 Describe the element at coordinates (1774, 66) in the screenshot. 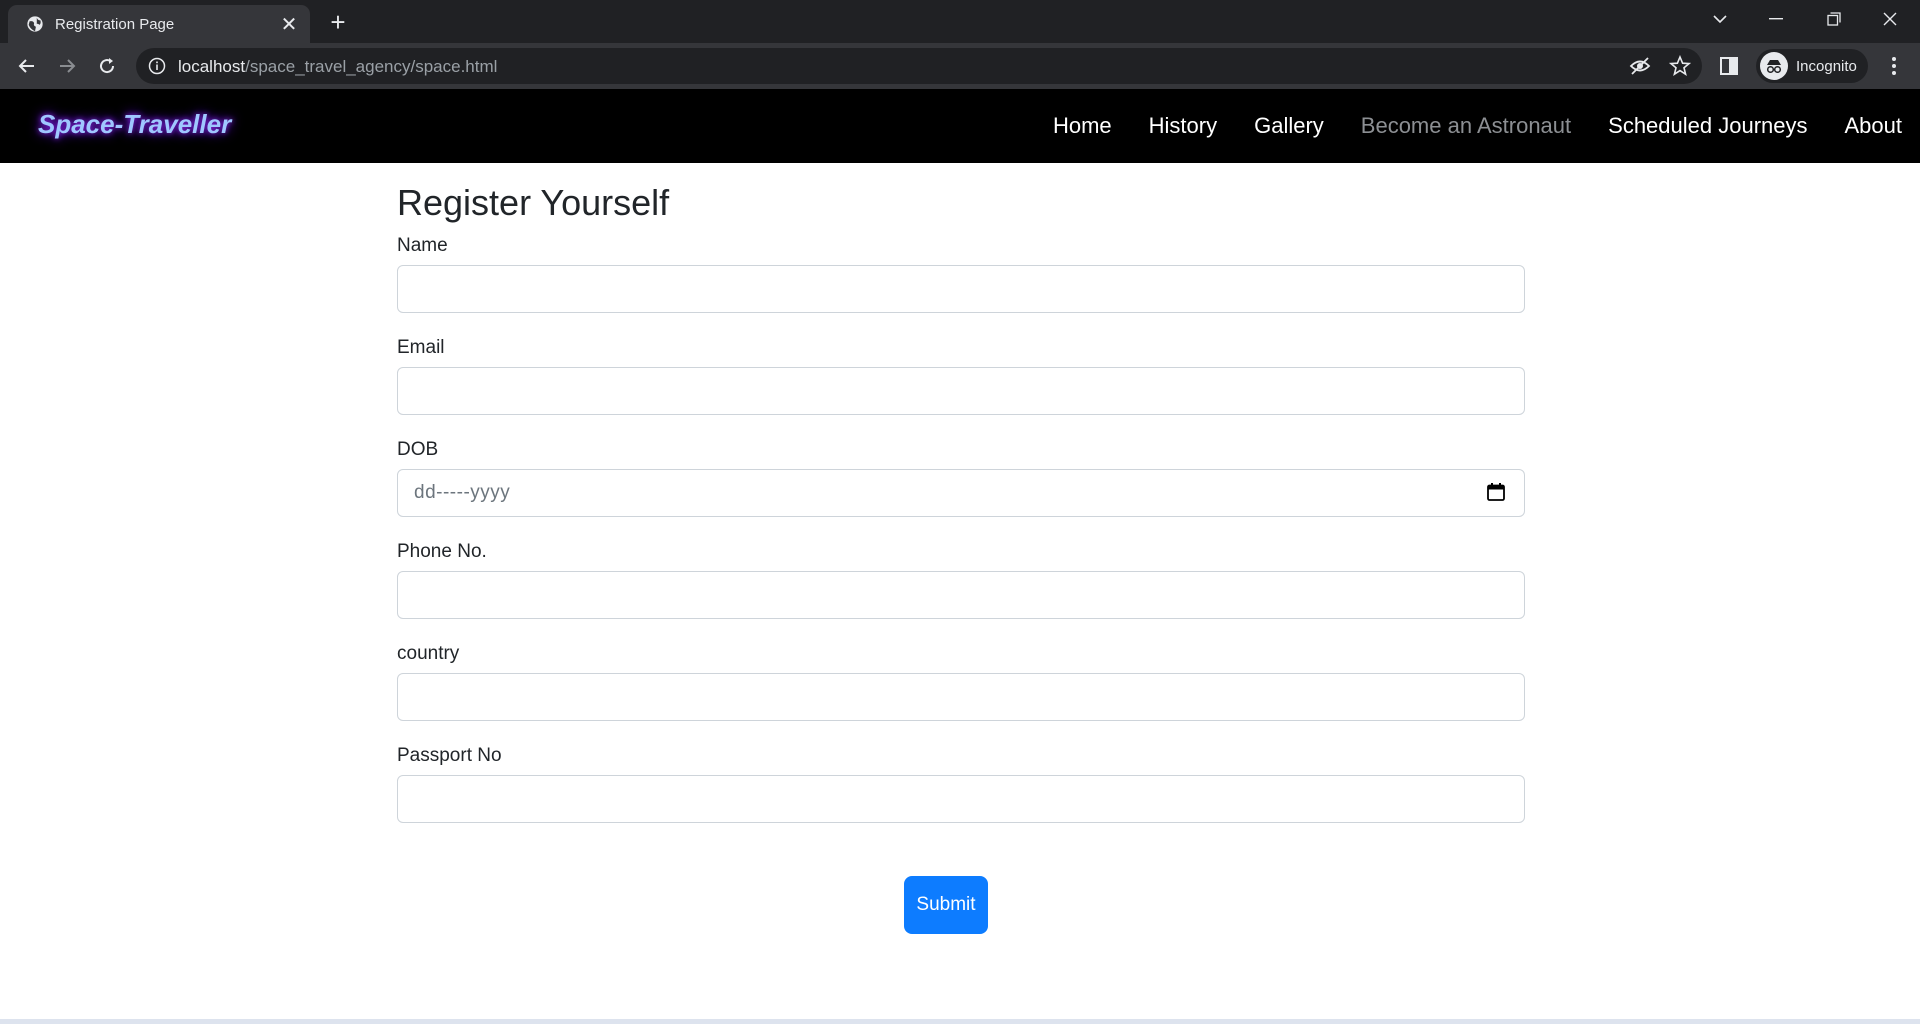

I see `incognito-icon` at that location.